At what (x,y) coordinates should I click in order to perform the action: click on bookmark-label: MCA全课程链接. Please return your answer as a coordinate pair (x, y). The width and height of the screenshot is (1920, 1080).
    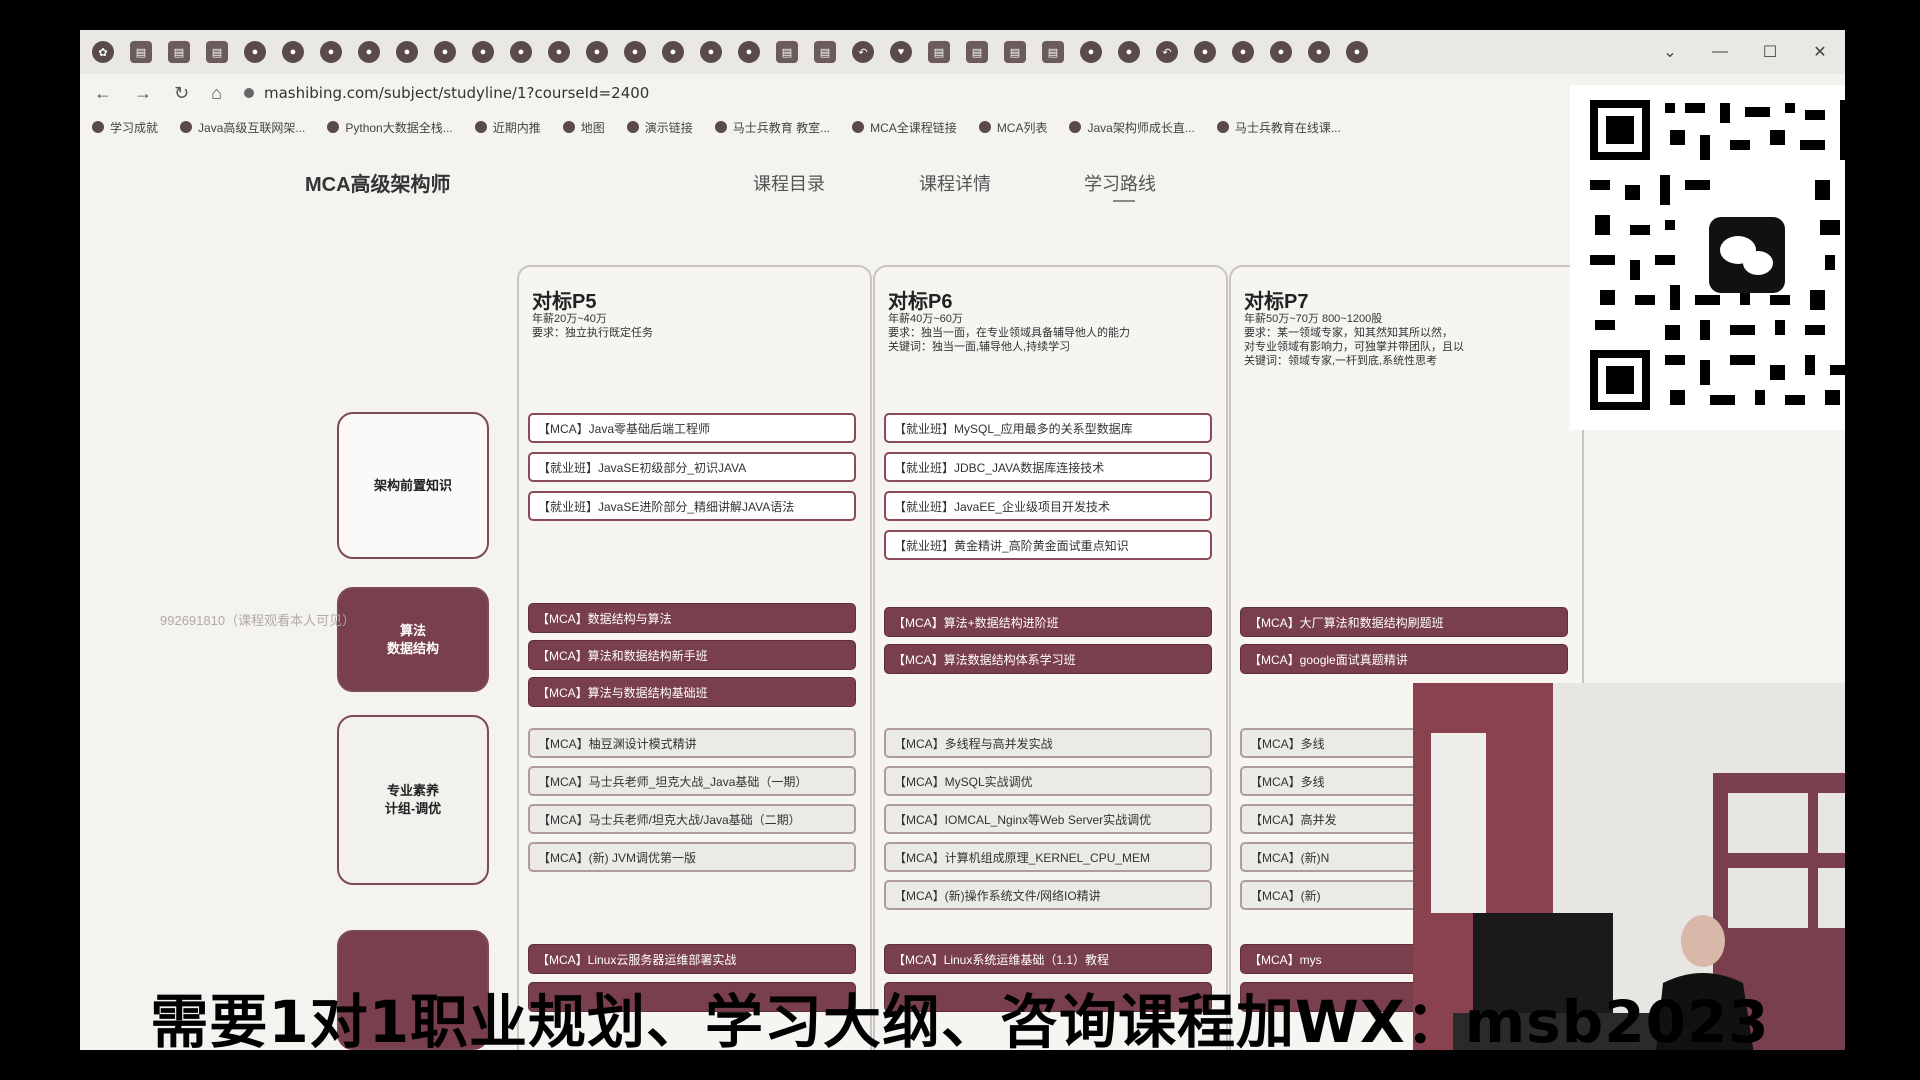
    Looking at the image, I should click on (913, 127).